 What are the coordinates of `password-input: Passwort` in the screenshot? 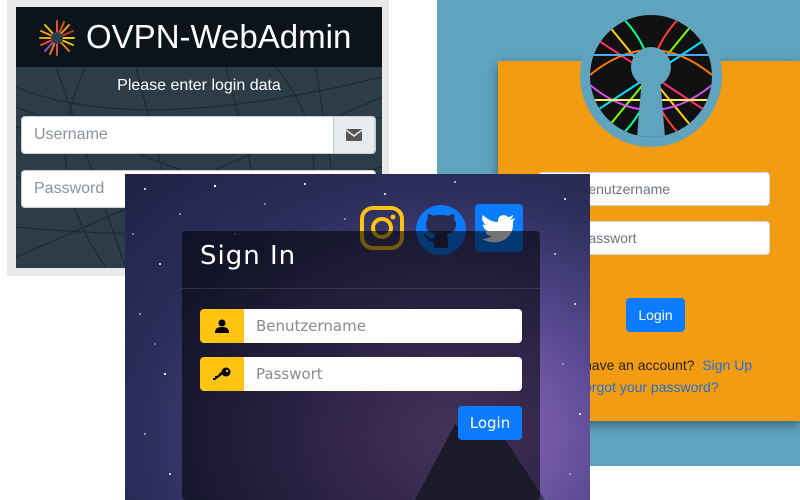 It's located at (383, 374).